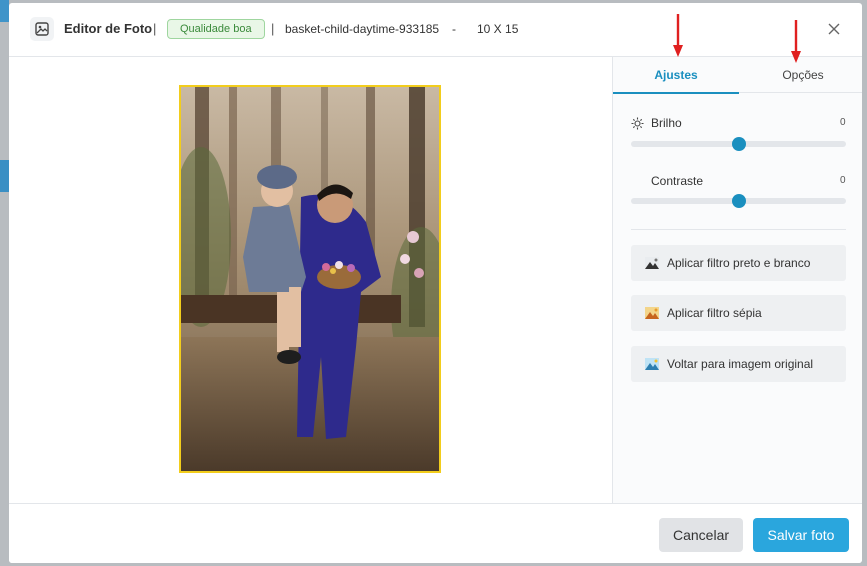  I want to click on header-dash: -, so click(454, 29).